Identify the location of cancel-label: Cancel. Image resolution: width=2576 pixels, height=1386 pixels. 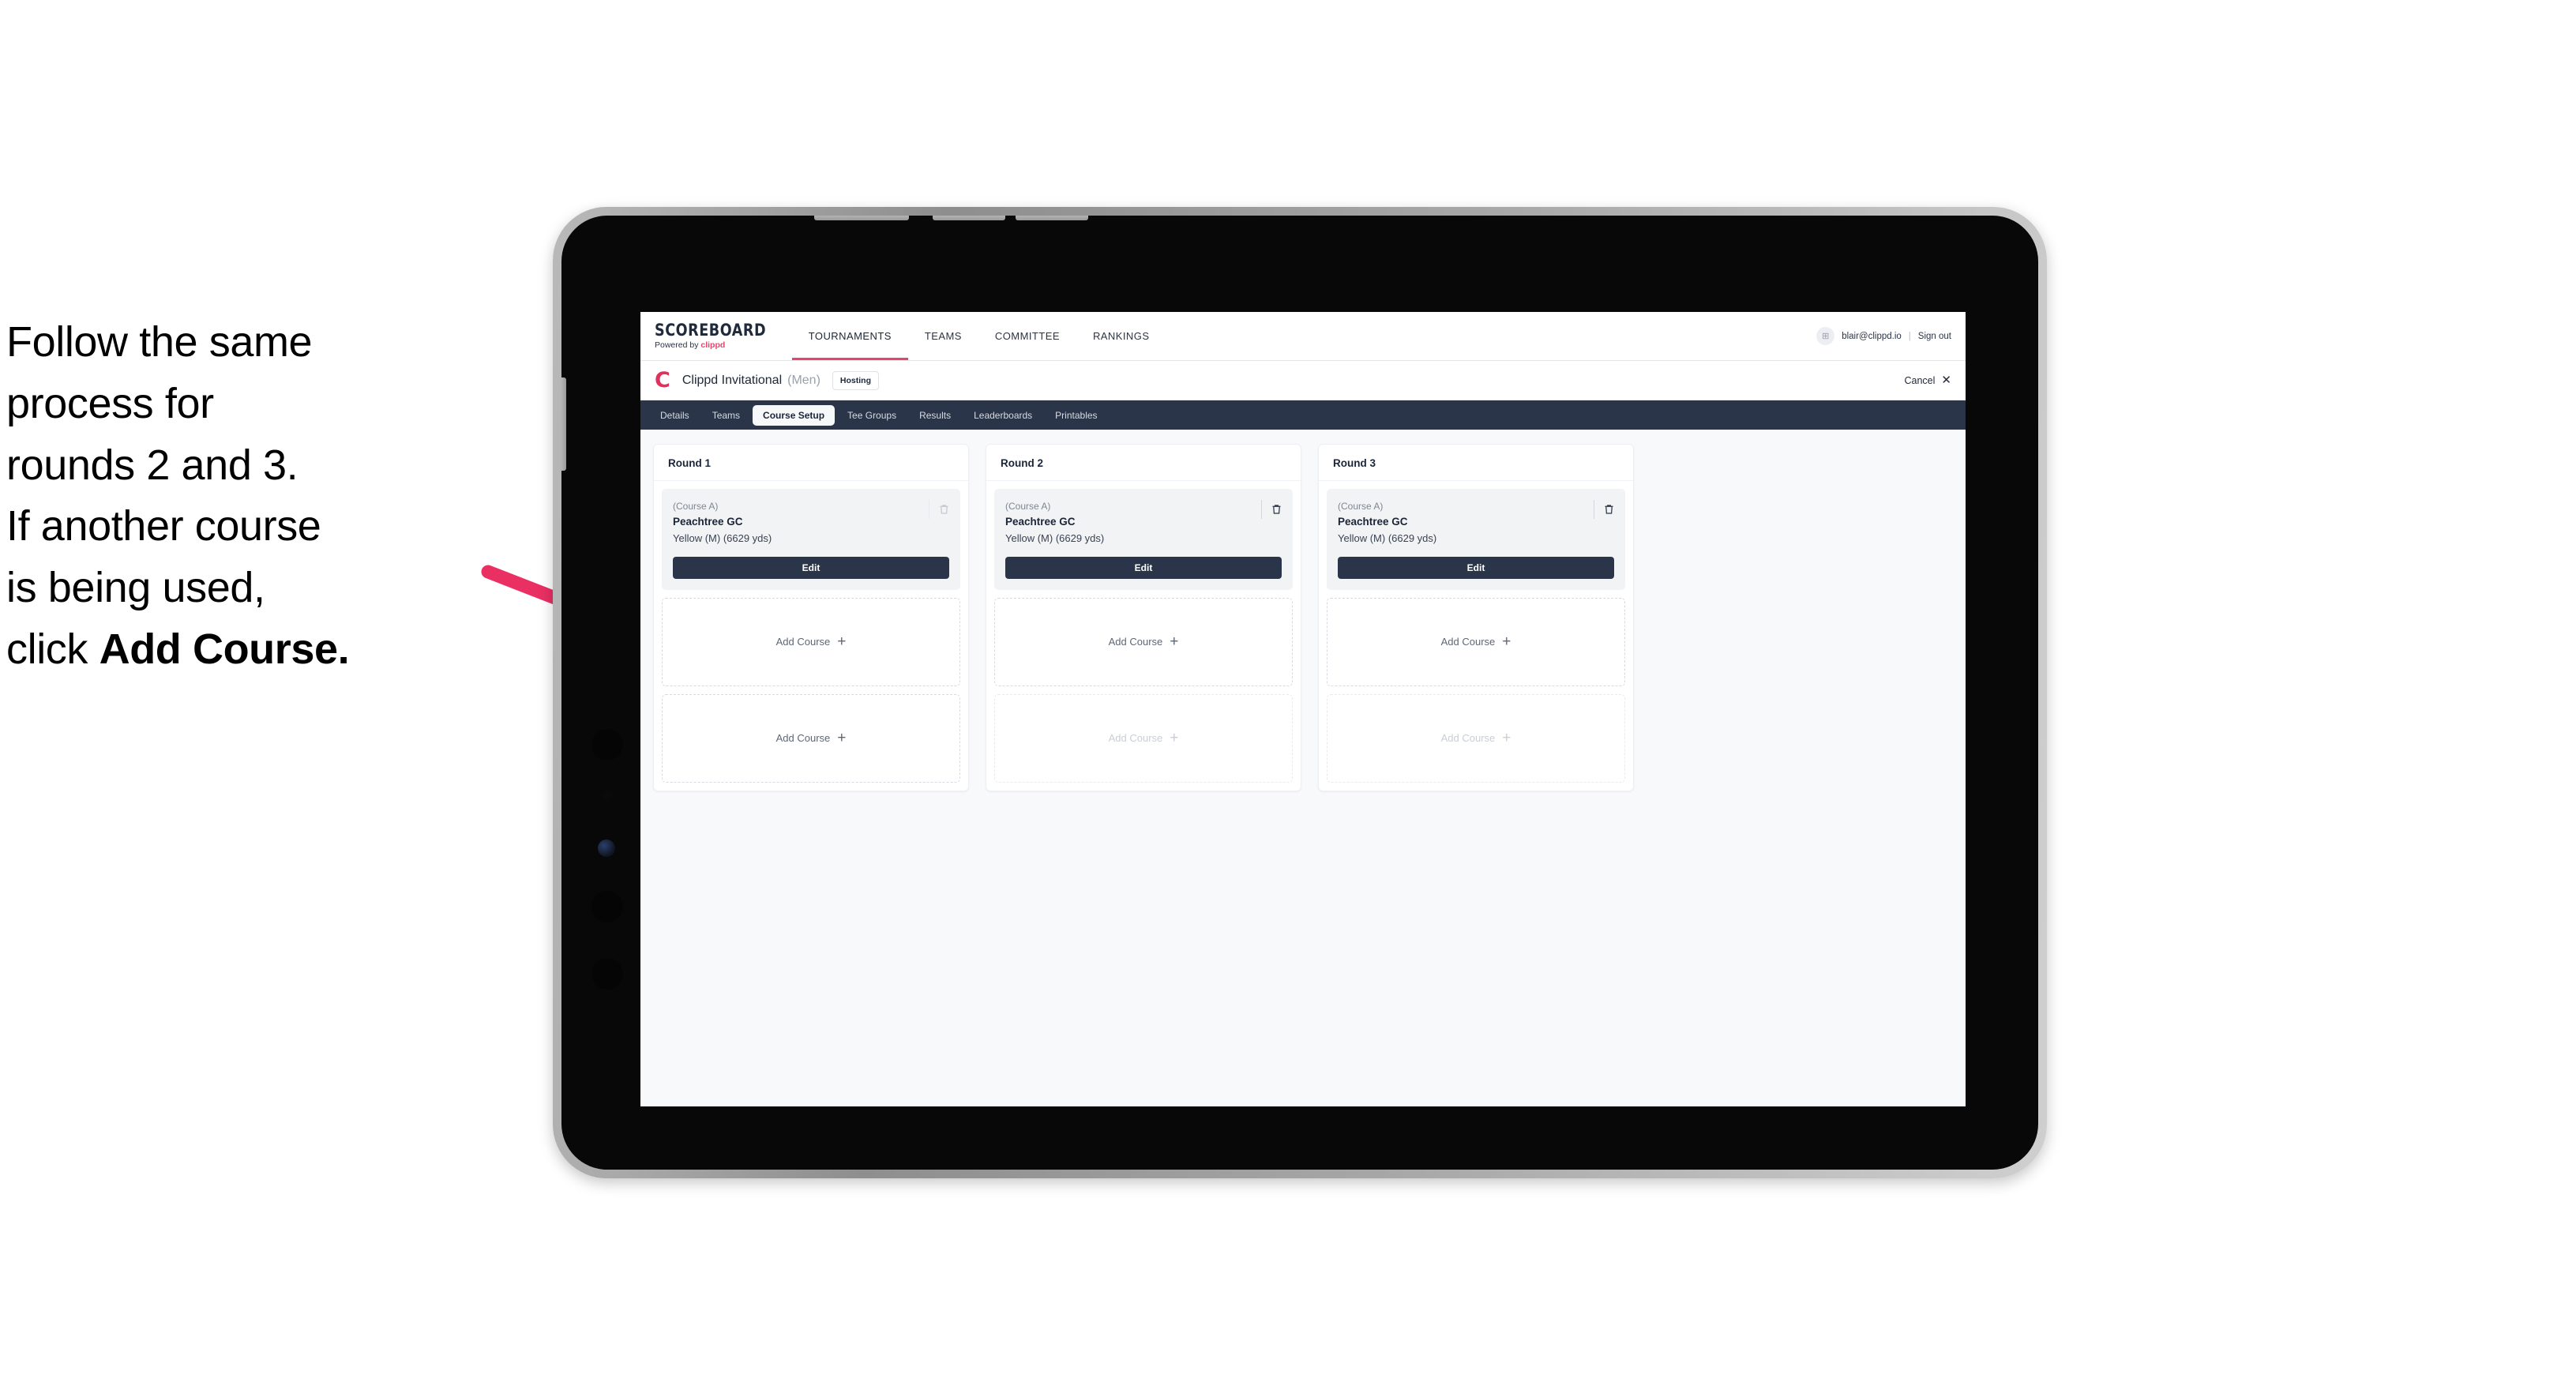
(1920, 380).